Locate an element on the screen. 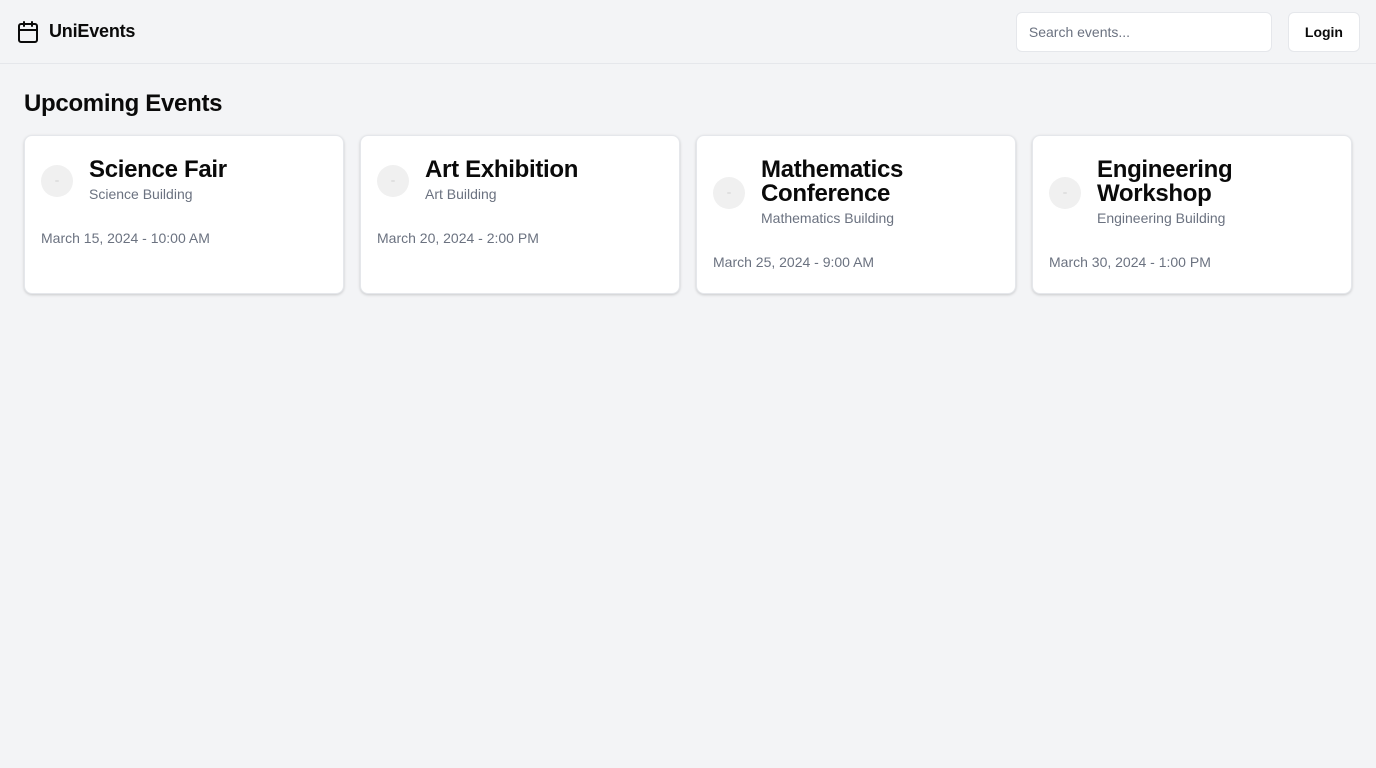 The width and height of the screenshot is (1376, 768). event-title: Engineering Workshop is located at coordinates (1165, 181).